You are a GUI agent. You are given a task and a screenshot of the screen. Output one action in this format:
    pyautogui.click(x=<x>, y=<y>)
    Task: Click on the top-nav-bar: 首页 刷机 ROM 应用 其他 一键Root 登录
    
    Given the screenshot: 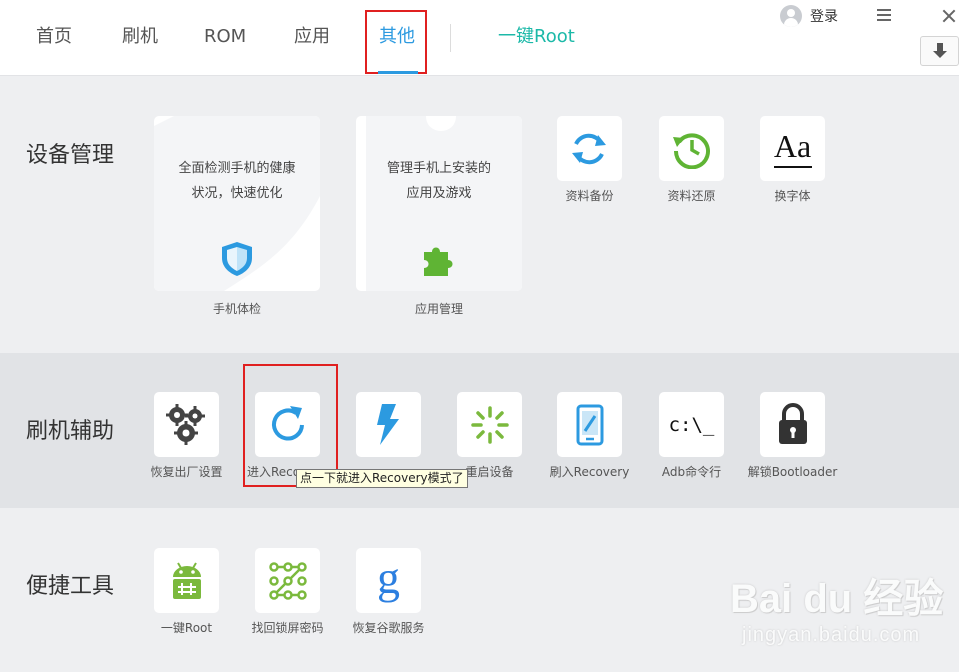 What is the action you would take?
    pyautogui.click(x=479, y=38)
    